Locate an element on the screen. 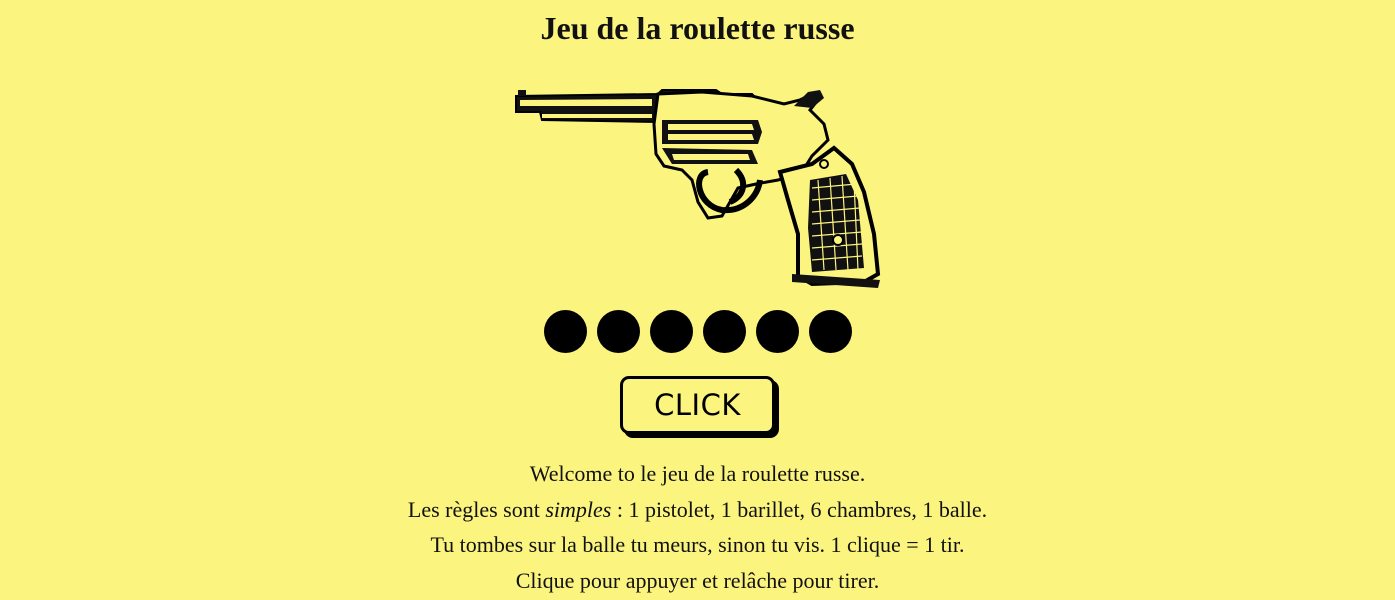  barrel-chambers is located at coordinates (697, 332).